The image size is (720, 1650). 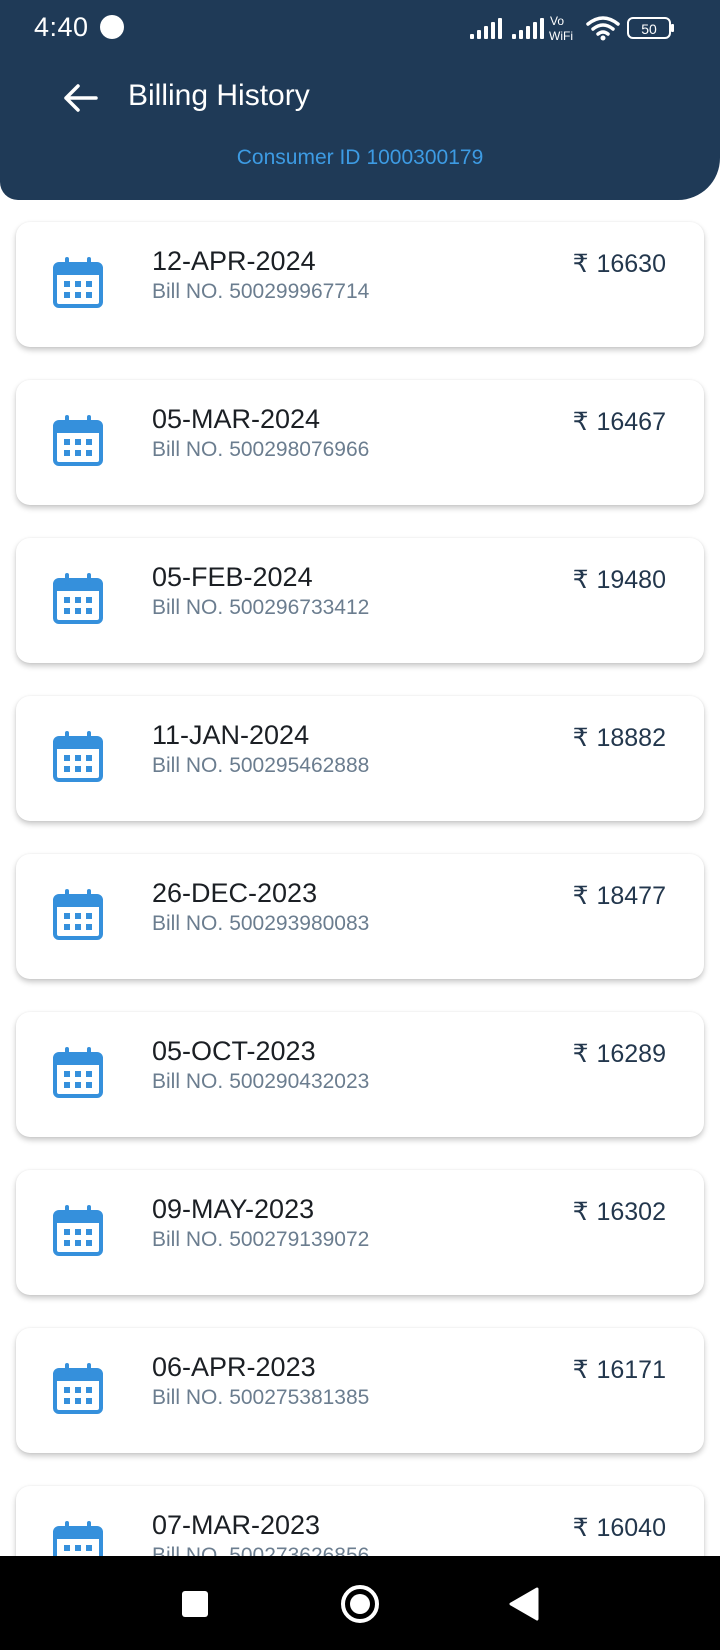 What do you see at coordinates (603, 26) in the screenshot?
I see `wifi-icon` at bounding box center [603, 26].